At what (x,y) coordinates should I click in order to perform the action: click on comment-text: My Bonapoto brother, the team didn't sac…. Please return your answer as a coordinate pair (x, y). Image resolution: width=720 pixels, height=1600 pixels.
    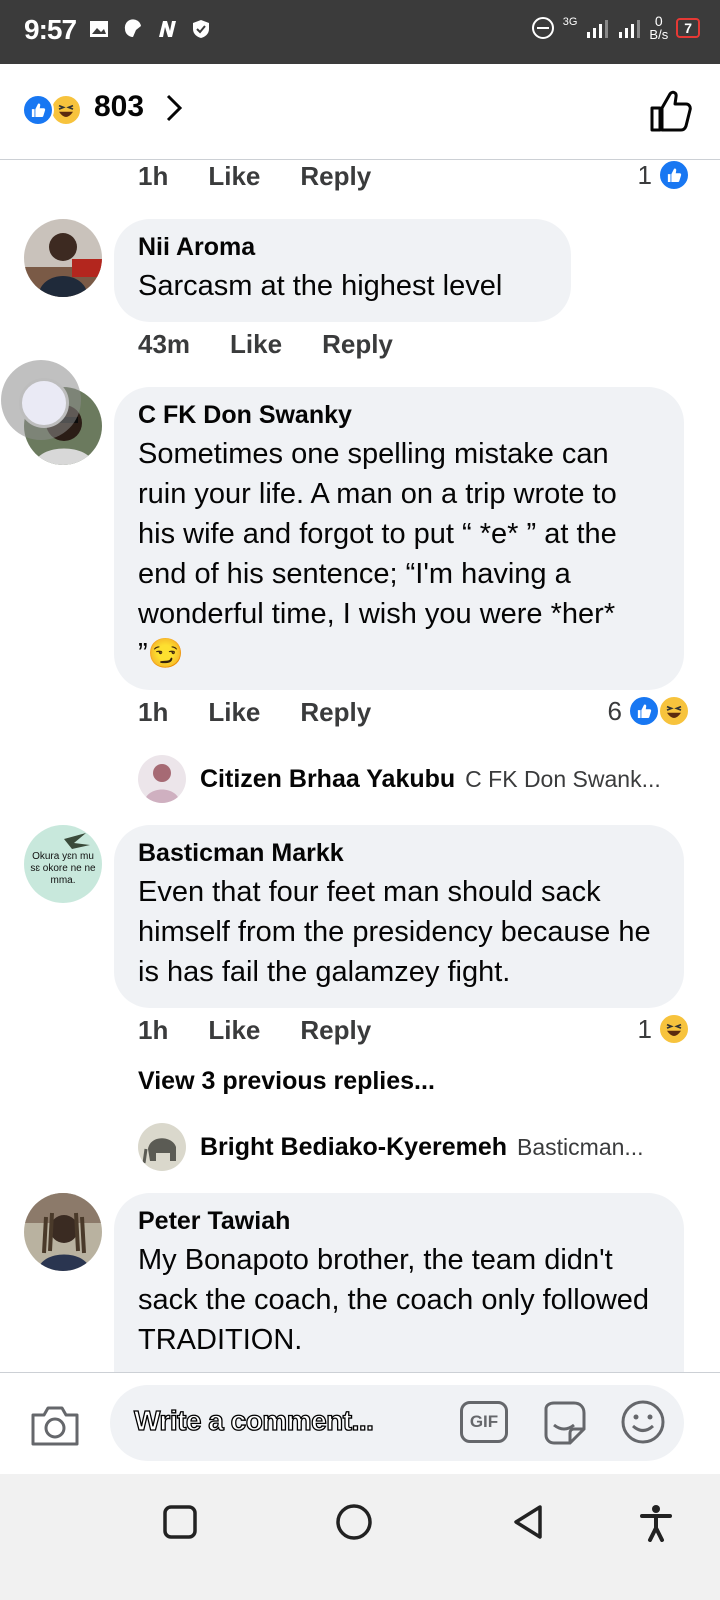
    Looking at the image, I should click on (394, 1300).